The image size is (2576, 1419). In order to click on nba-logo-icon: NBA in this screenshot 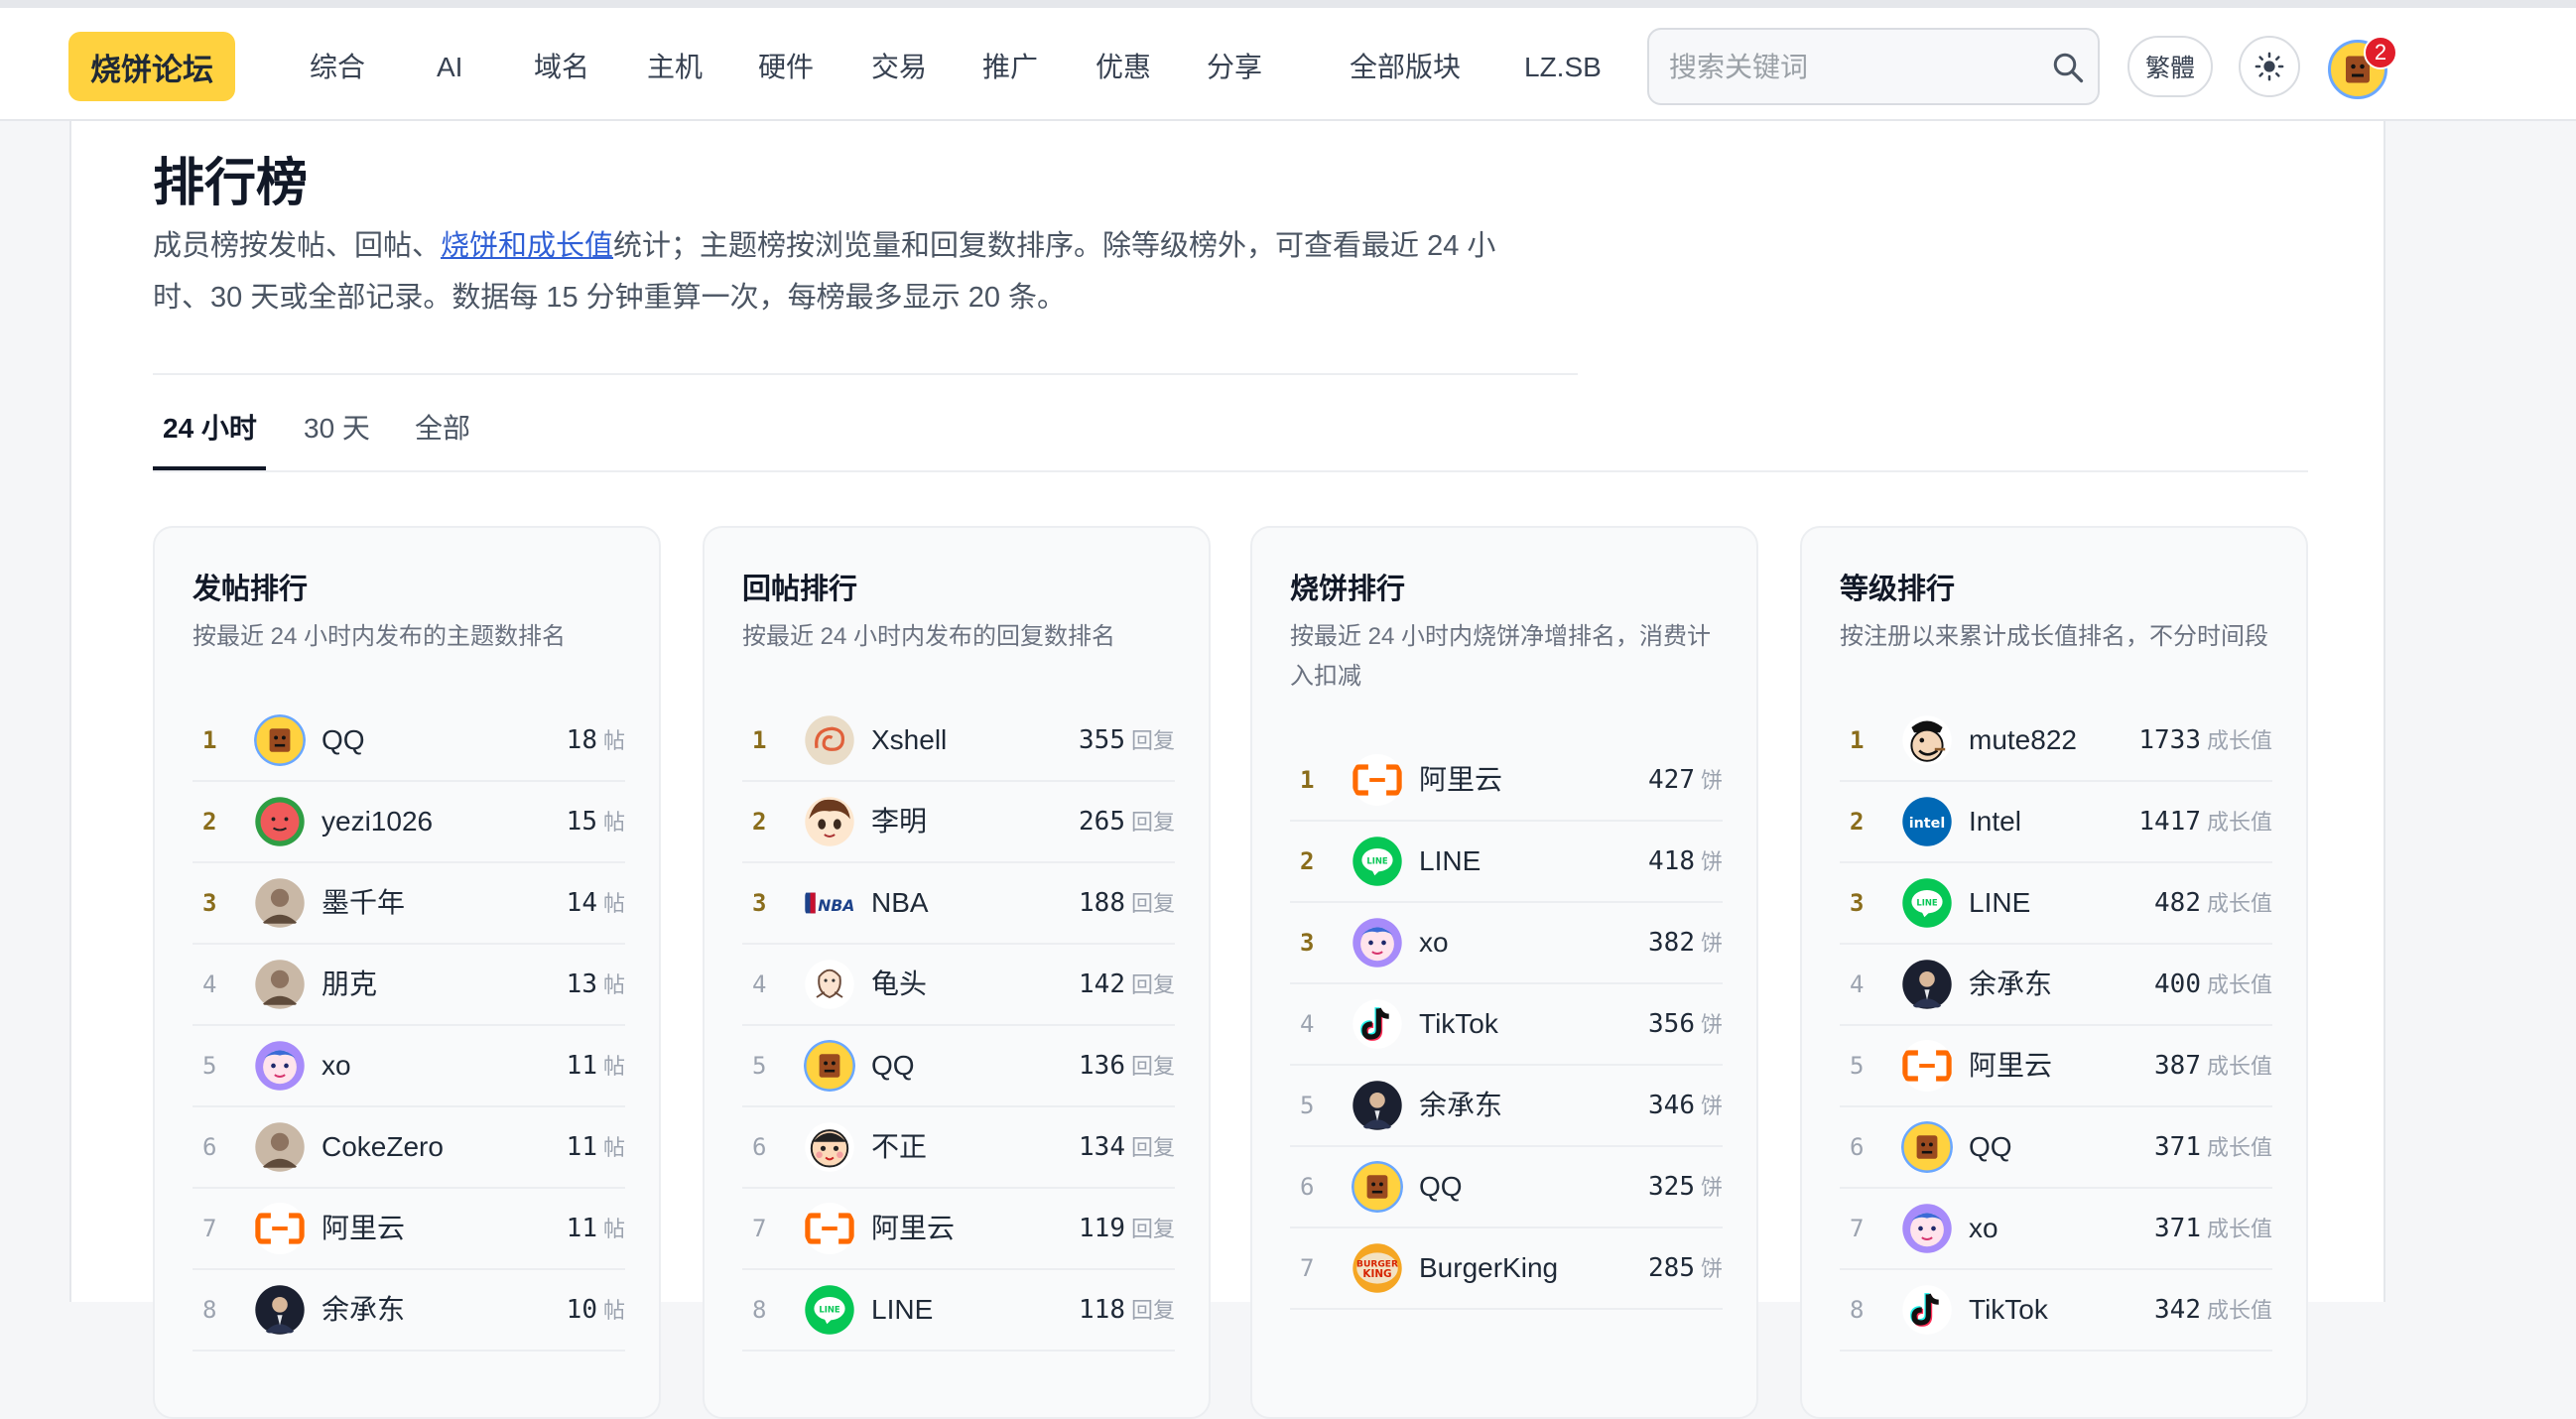, I will do `click(830, 903)`.